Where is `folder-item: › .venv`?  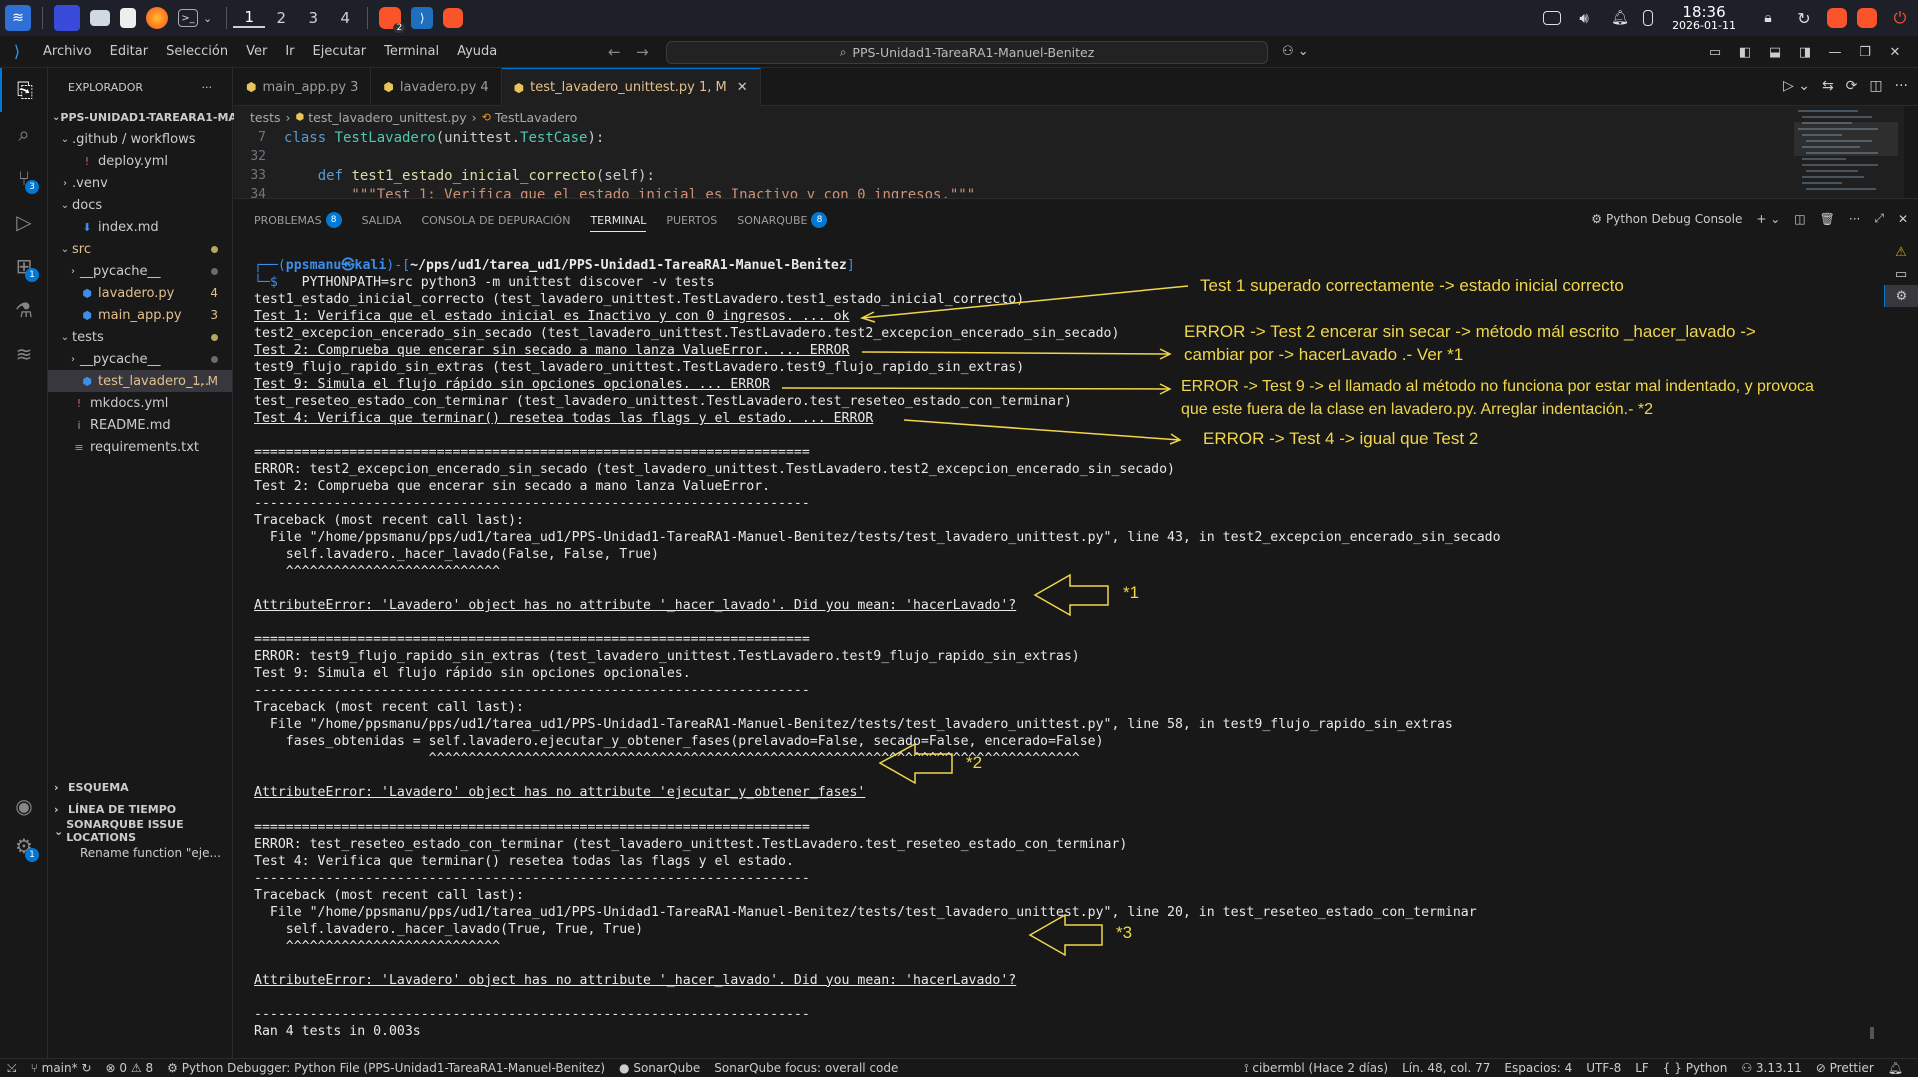 folder-item: › .venv is located at coordinates (140, 183).